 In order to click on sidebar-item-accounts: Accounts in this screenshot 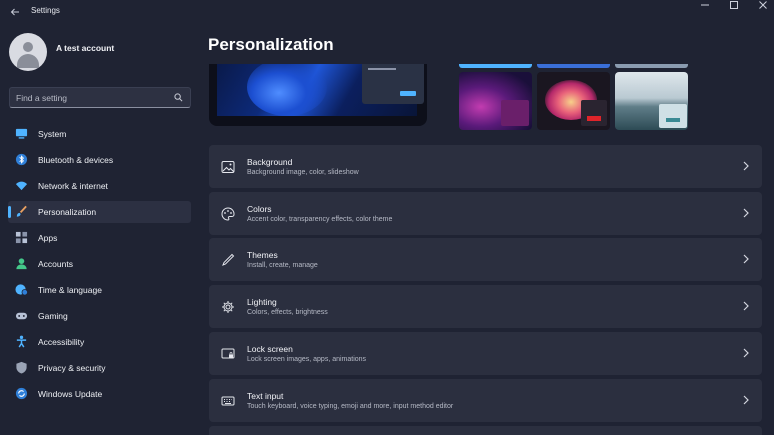, I will do `click(99, 264)`.